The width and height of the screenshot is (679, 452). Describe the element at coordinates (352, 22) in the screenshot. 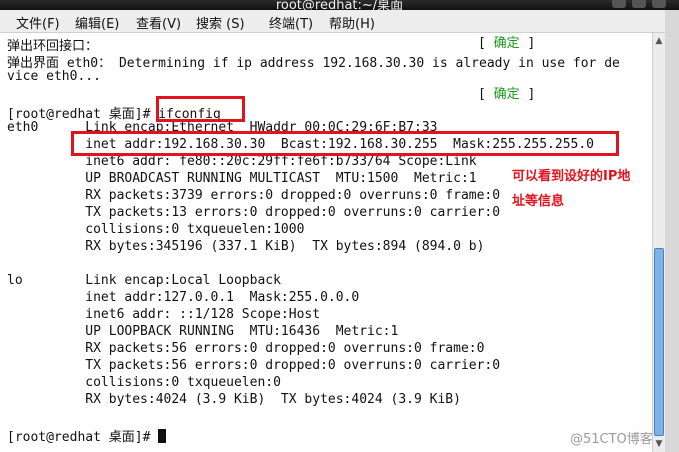

I see `menu-help: 帮助(H)` at that location.